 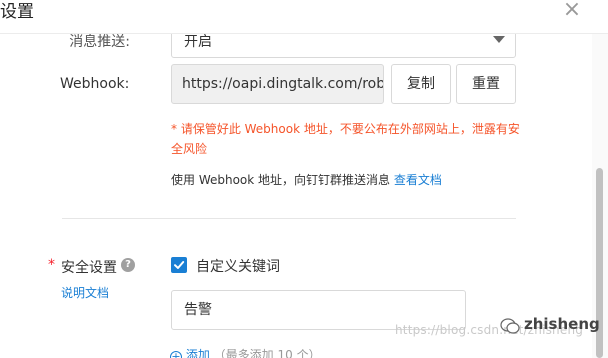 I want to click on webhook-hint: 使用 Webhook 地址，向钉钉群推送消息 查看文档, so click(x=306, y=180).